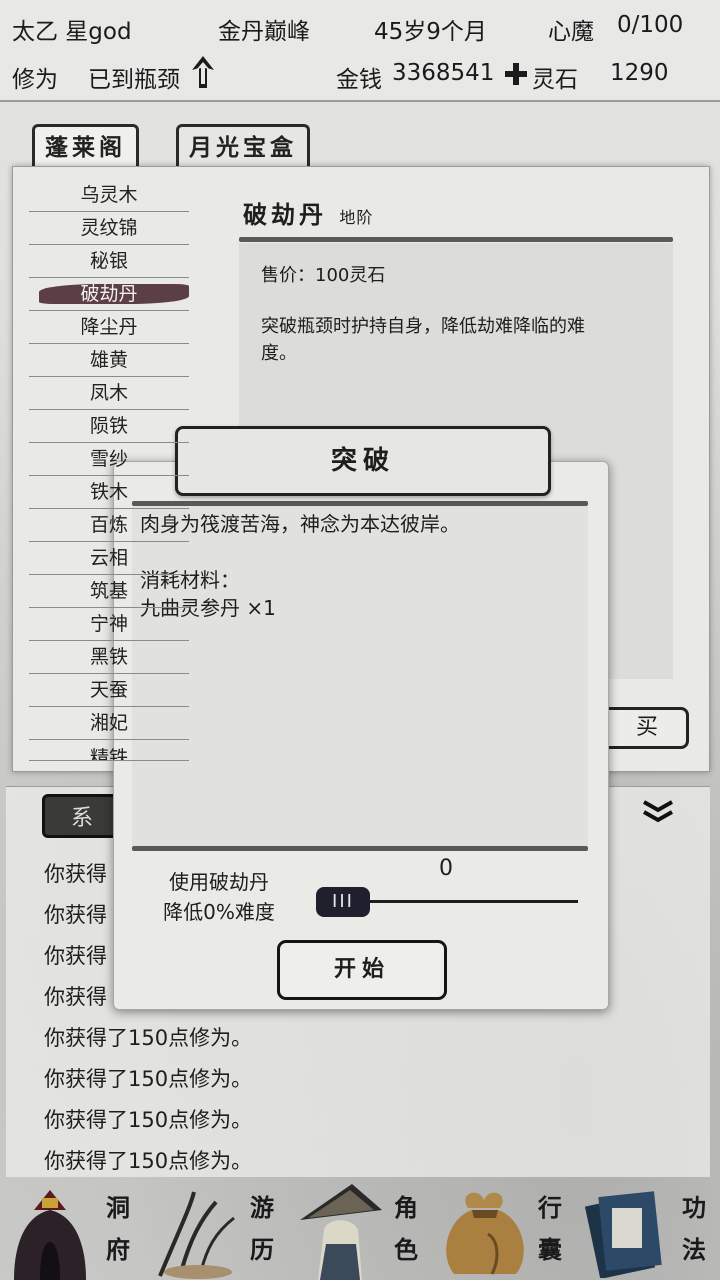  What do you see at coordinates (359, 80) in the screenshot?
I see `money-label: 金钱` at bounding box center [359, 80].